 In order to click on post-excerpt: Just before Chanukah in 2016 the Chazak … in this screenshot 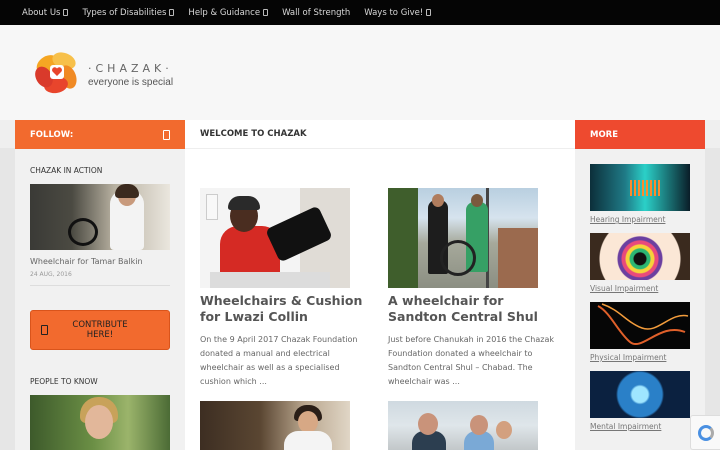, I will do `click(471, 360)`.